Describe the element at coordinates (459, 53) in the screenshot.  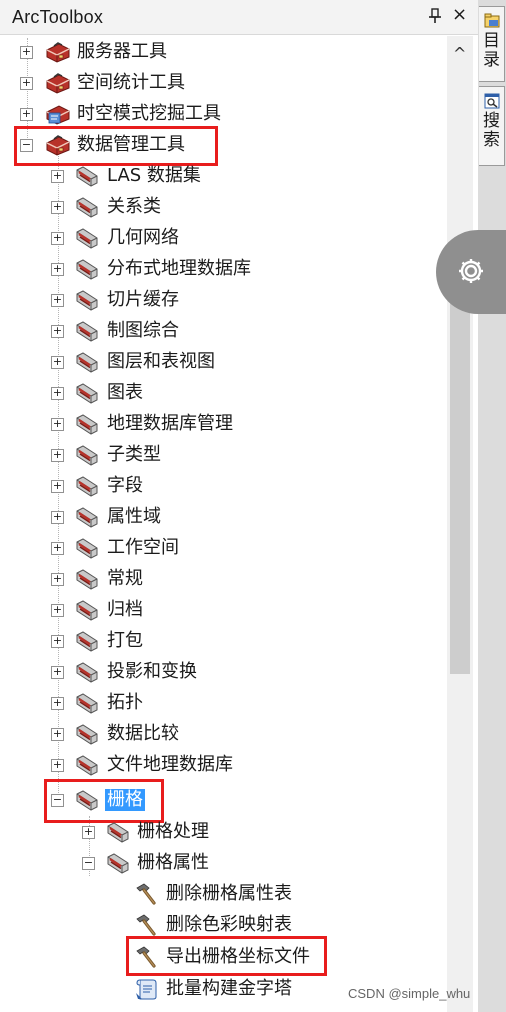
I see `scroll-up-icon: ^` at that location.